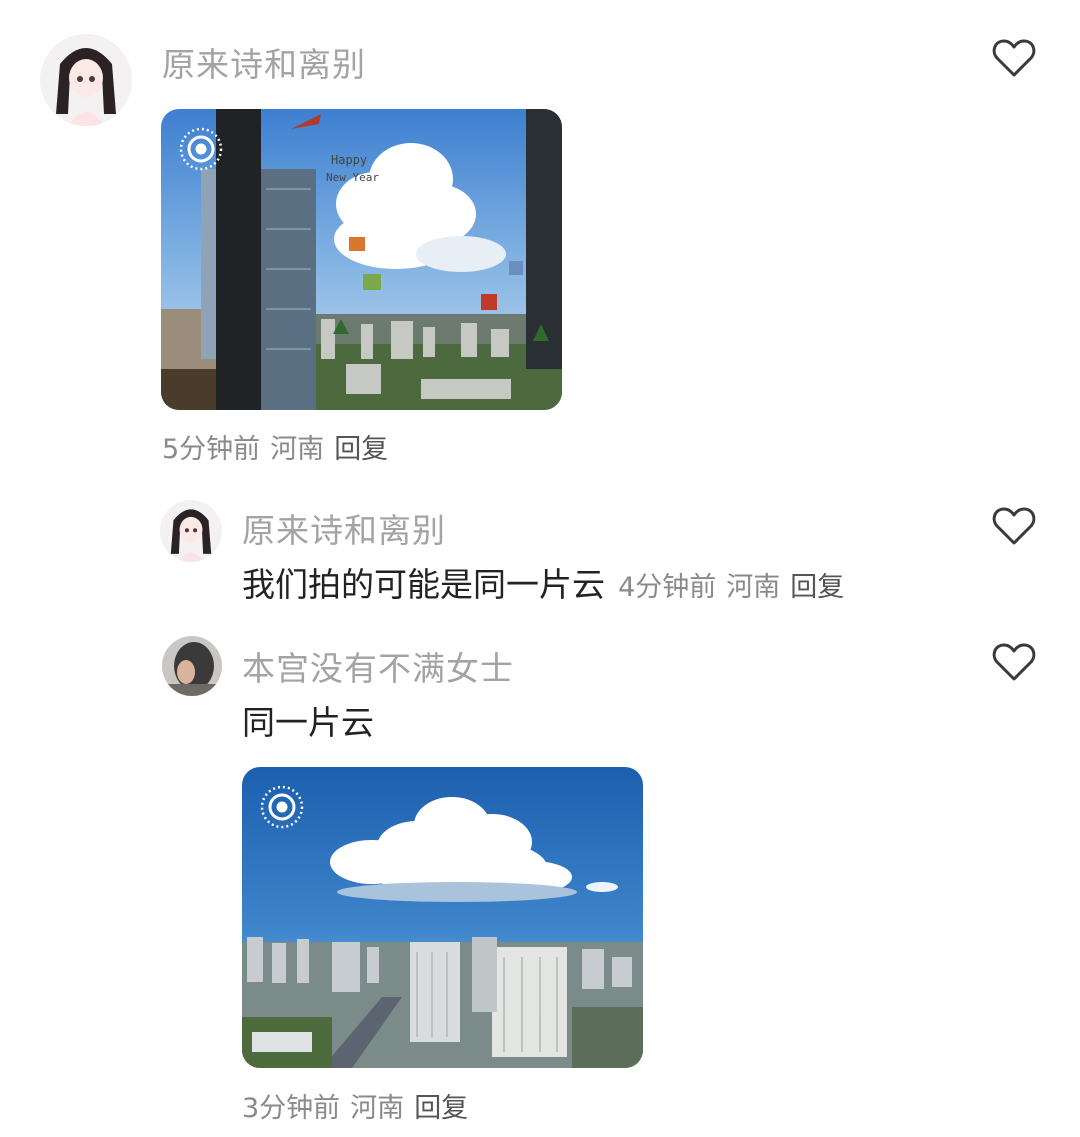  What do you see at coordinates (442, 917) in the screenshot?
I see `comment-photo` at bounding box center [442, 917].